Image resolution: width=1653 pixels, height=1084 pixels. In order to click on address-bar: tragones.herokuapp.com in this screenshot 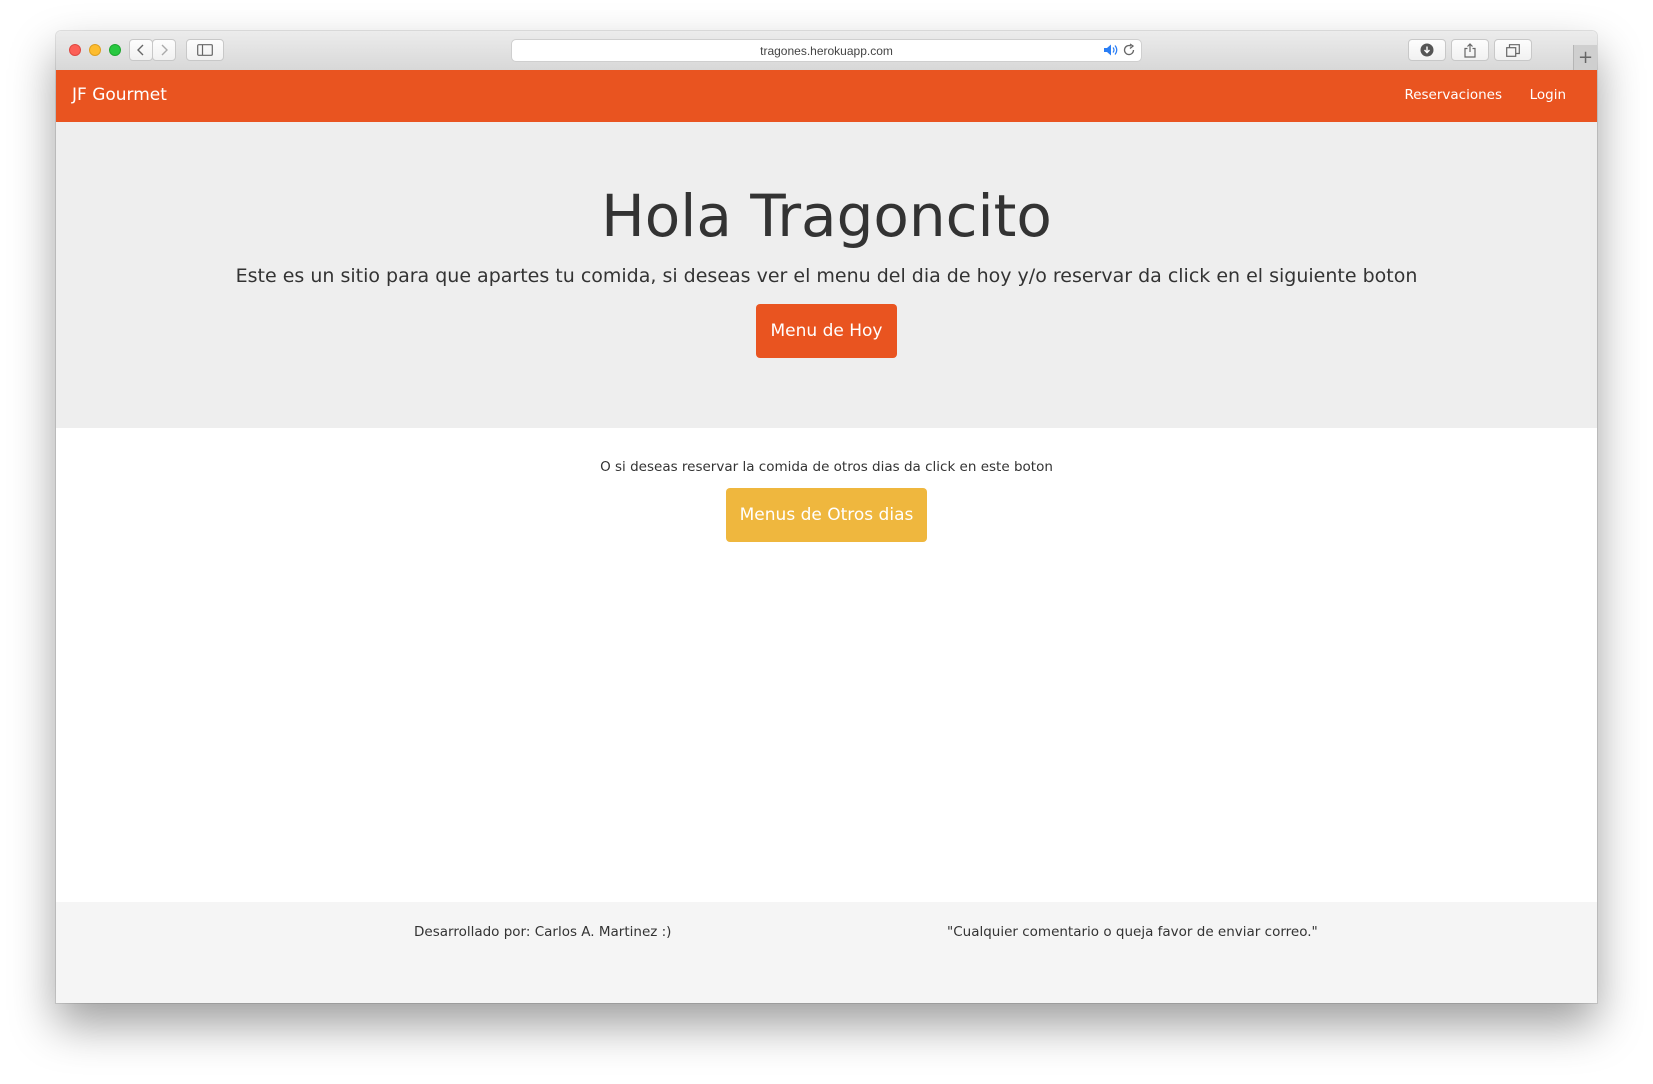, I will do `click(826, 50)`.